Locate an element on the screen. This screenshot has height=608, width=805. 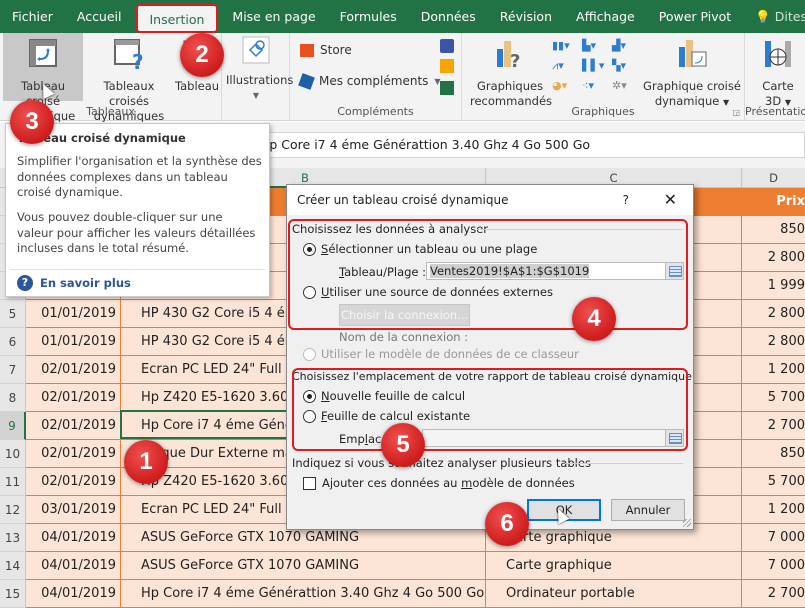
pivot-chart-button: Graphique croisé dynamique ▼ is located at coordinates (692, 73).